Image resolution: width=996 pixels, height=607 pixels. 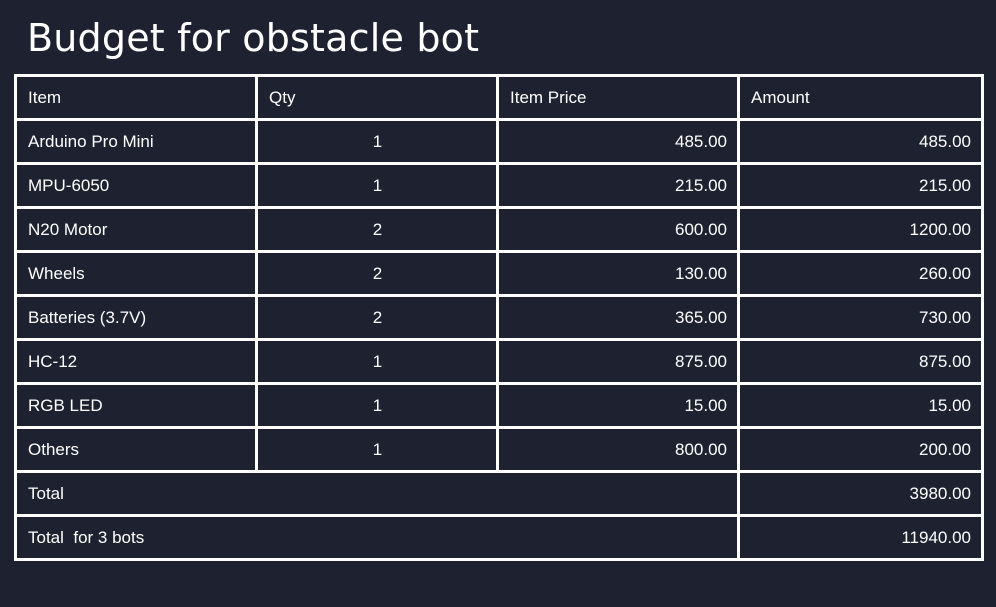 I want to click on cell-item-price: 600.00, so click(x=618, y=229).